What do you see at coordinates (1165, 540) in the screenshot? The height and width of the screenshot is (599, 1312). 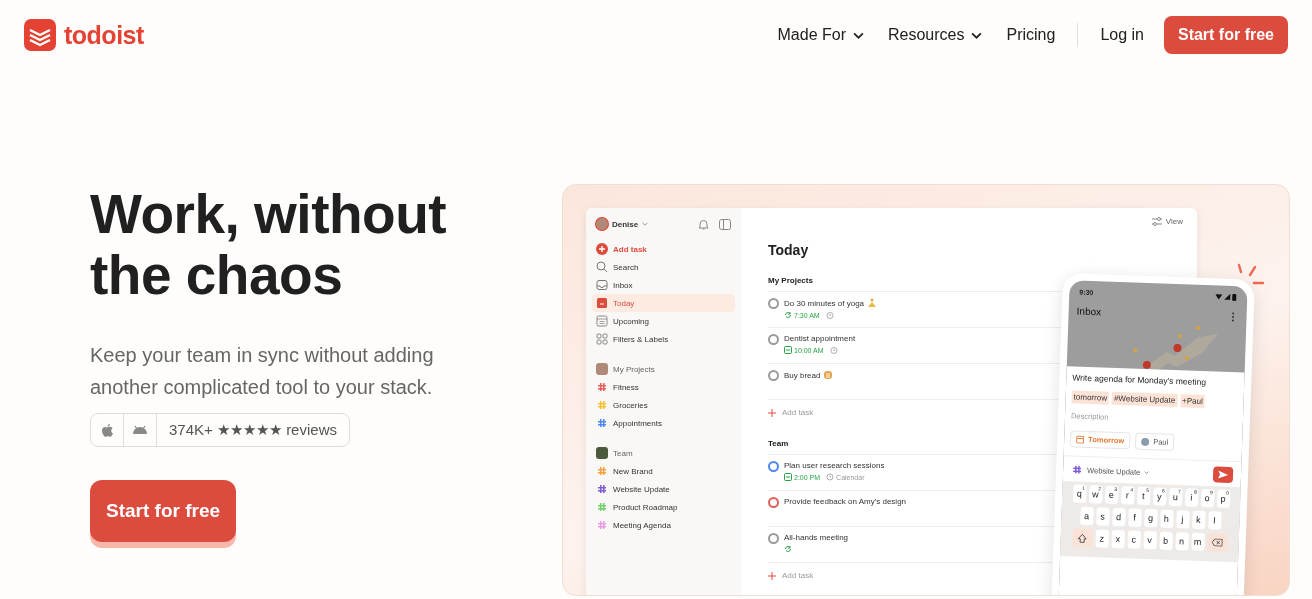 I see `keyboard-key: b` at bounding box center [1165, 540].